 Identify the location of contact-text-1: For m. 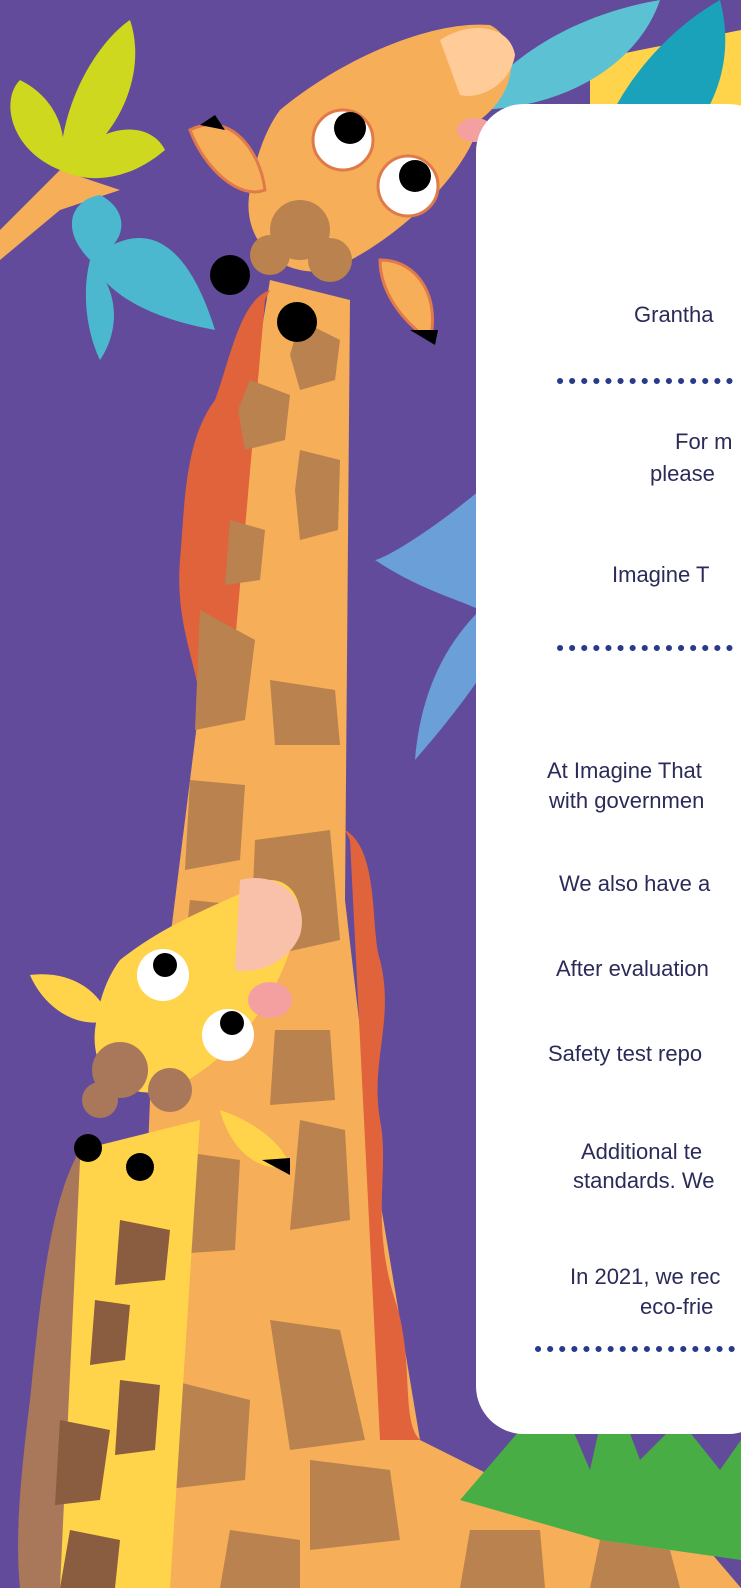
(704, 441).